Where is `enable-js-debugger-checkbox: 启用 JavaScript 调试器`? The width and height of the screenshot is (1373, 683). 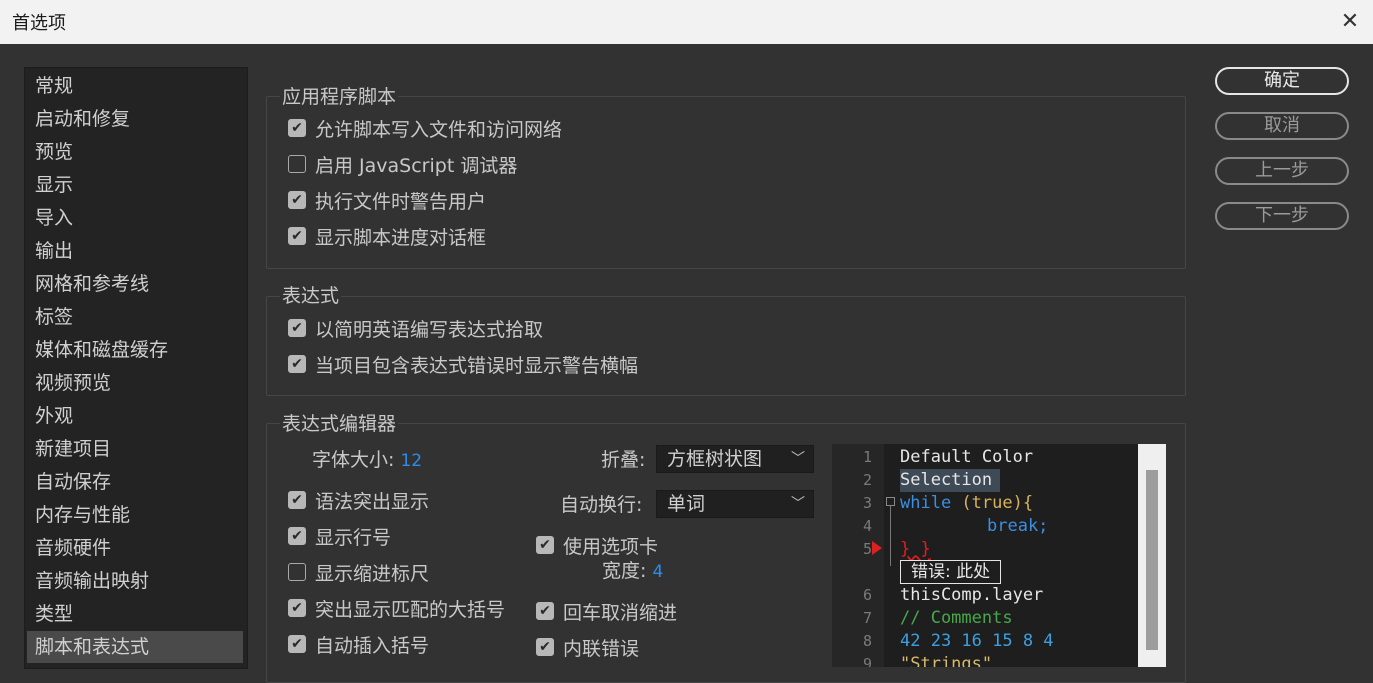
enable-js-debugger-checkbox: 启用 JavaScript 调试器 is located at coordinates (402, 164).